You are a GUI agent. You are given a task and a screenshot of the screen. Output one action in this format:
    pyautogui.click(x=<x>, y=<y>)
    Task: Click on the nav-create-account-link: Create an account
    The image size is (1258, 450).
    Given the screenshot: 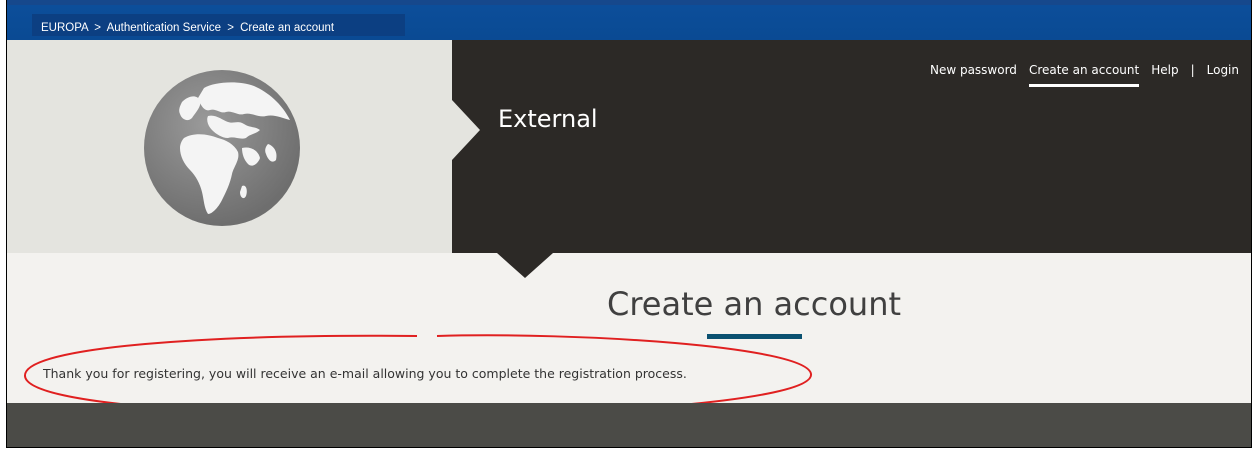 What is the action you would take?
    pyautogui.click(x=1084, y=75)
    